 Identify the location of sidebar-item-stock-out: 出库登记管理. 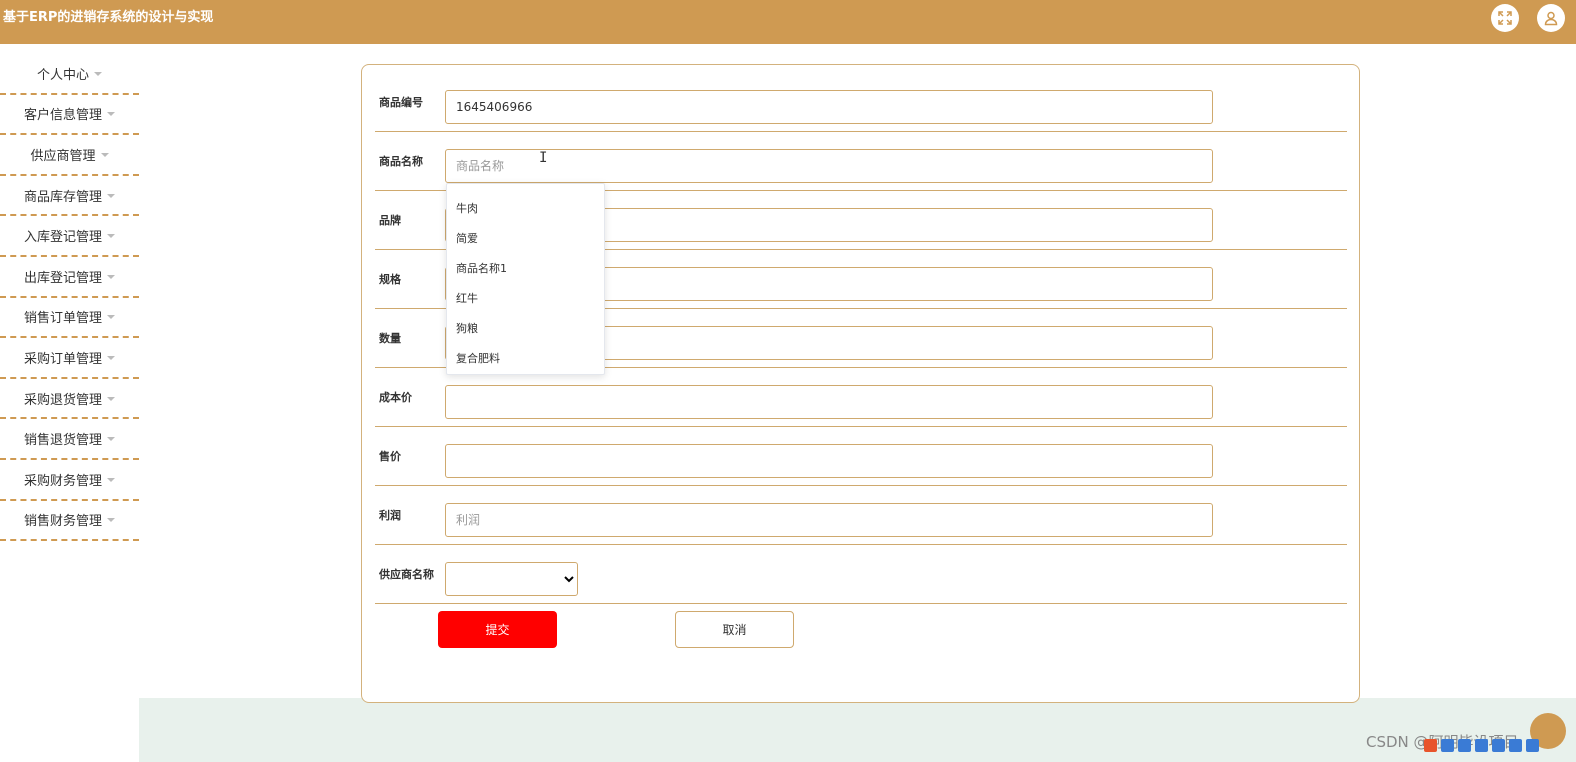
(69, 277).